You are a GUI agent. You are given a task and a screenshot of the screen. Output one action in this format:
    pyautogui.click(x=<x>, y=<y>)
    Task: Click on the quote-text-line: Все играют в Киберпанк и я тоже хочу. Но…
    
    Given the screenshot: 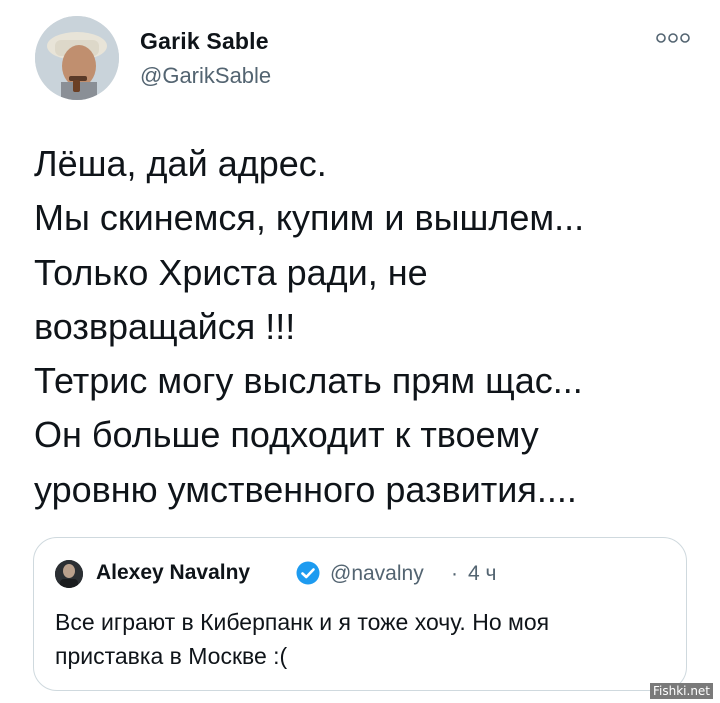 What is the action you would take?
    pyautogui.click(x=302, y=622)
    